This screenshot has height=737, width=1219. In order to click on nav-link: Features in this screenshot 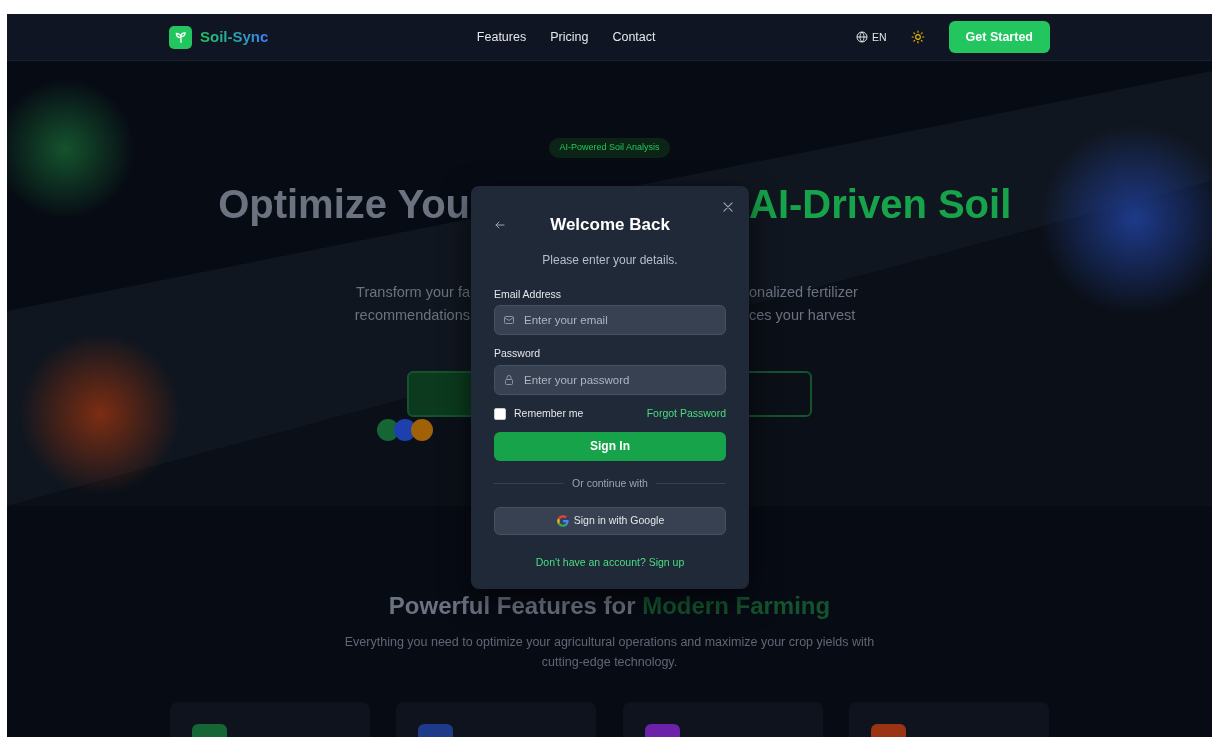, I will do `click(501, 37)`.